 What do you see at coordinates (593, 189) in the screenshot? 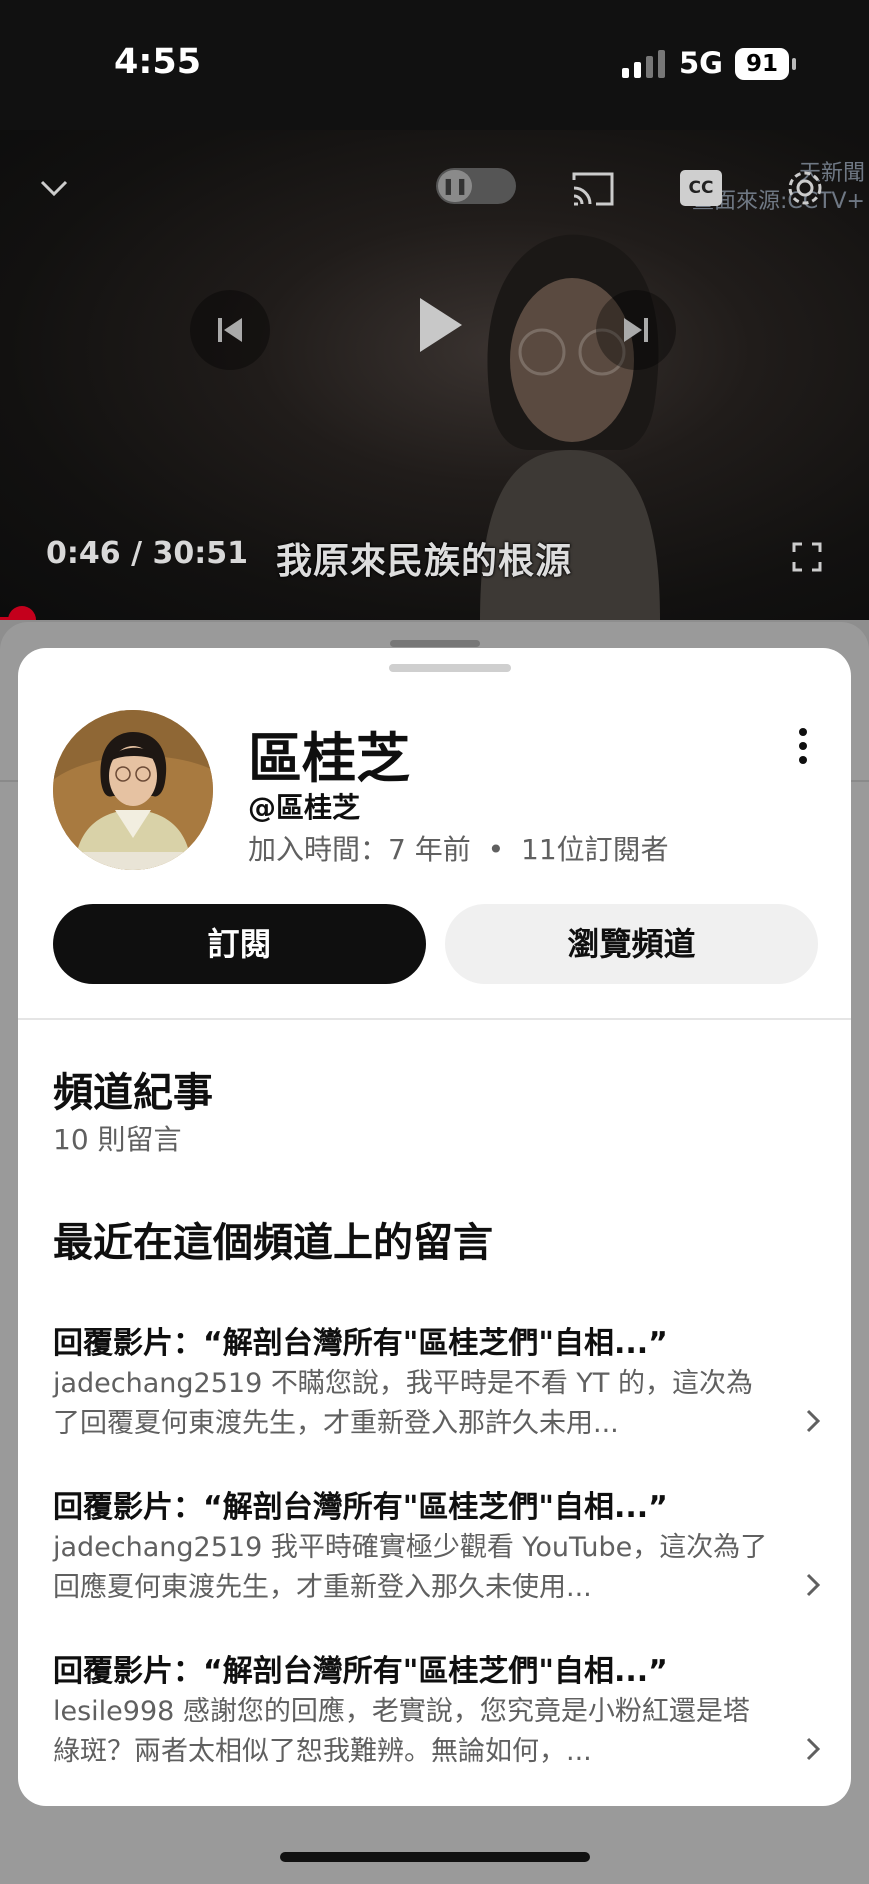
I see `cast-icon` at bounding box center [593, 189].